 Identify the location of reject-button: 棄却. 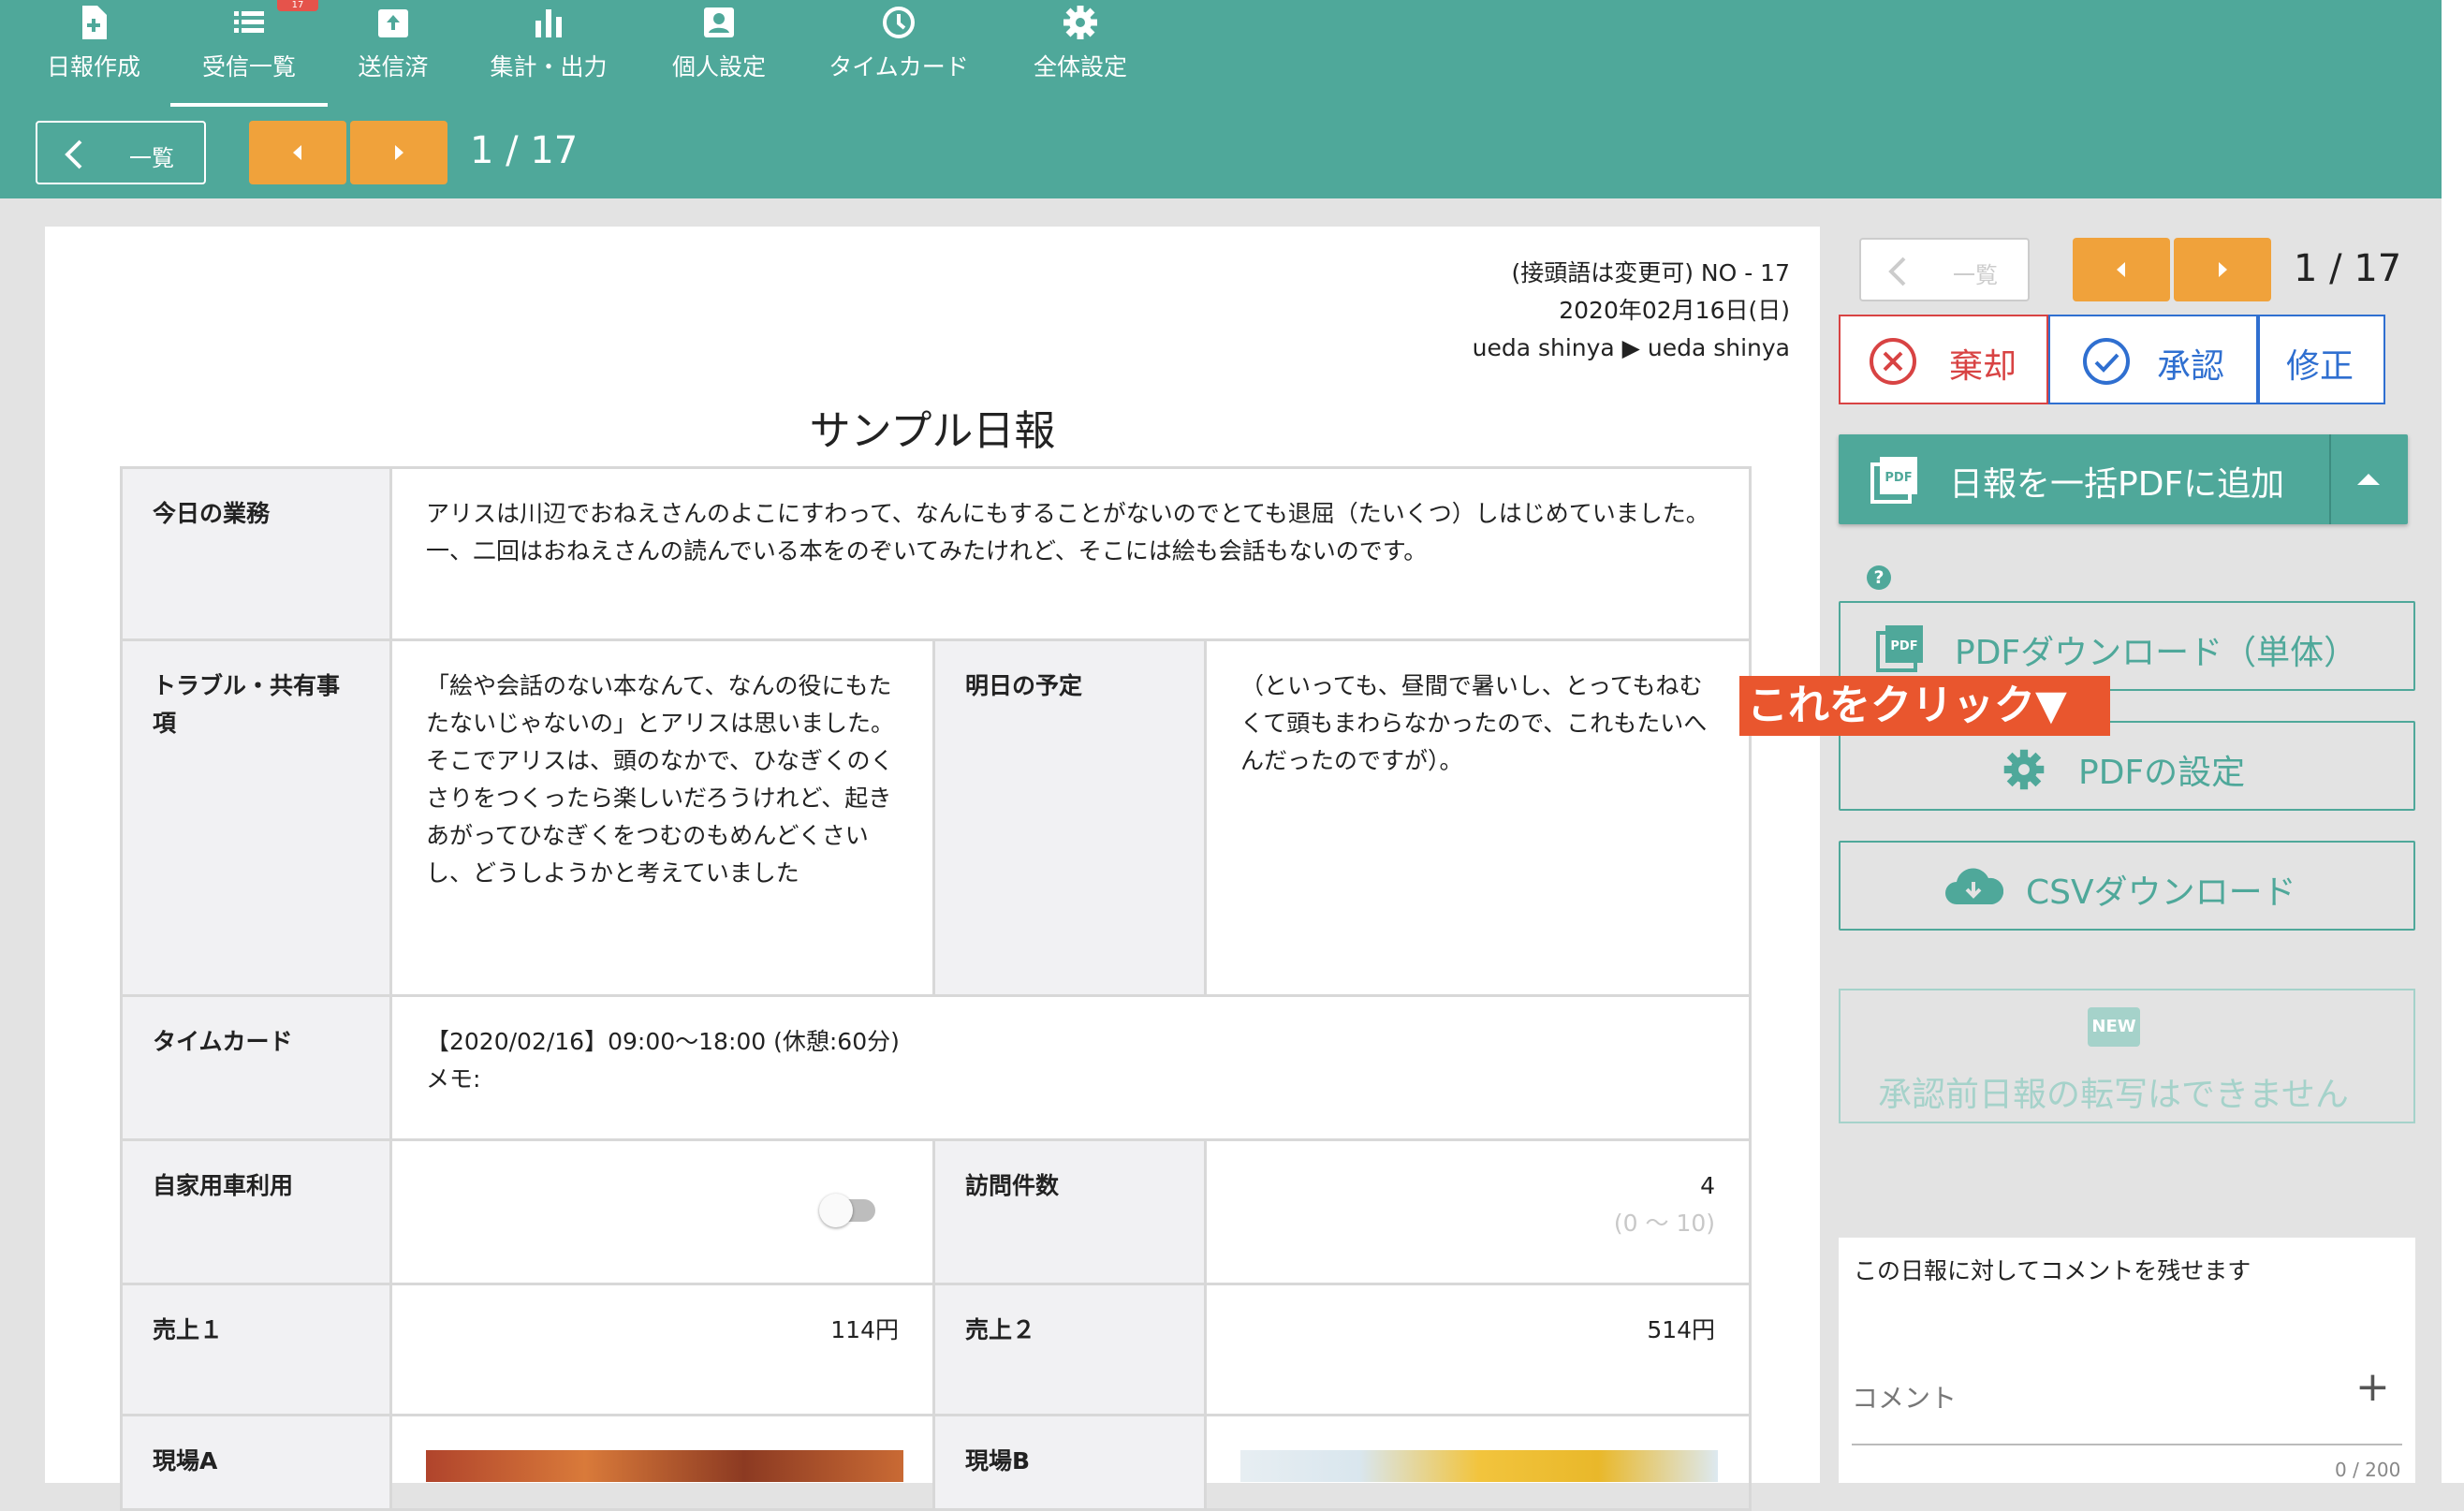
(1943, 359).